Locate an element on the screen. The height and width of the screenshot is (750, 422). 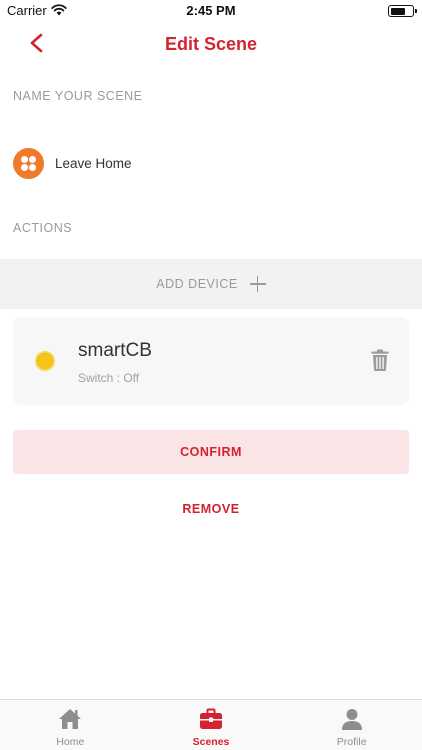
confirm-button: CONFIRM is located at coordinates (211, 452).